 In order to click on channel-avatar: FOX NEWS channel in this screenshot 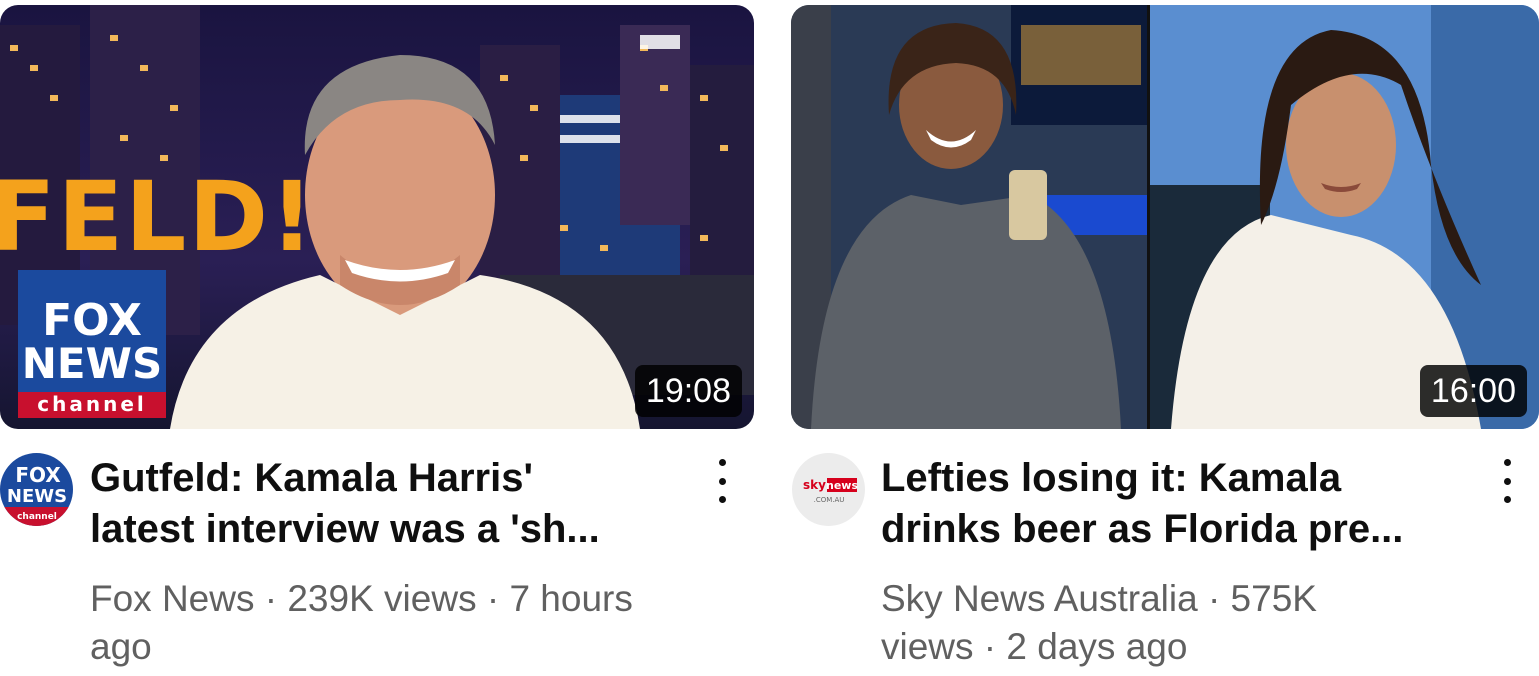, I will do `click(36, 489)`.